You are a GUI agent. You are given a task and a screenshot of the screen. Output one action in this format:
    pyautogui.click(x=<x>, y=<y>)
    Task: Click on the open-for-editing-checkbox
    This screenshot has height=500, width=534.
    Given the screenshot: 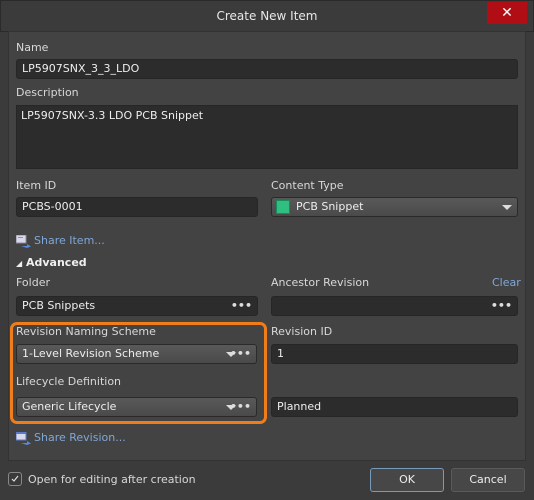 What is the action you would take?
    pyautogui.click(x=15, y=479)
    